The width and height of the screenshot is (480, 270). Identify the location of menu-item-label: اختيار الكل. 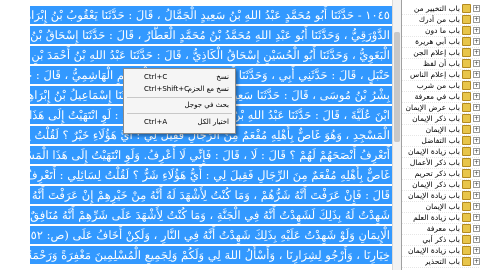
(213, 122).